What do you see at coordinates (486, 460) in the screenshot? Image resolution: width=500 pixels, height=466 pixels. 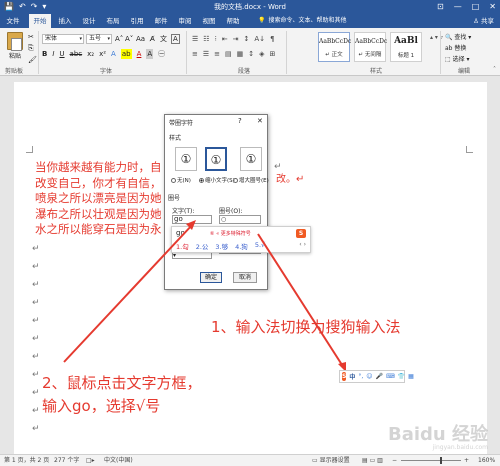 I see `zoom-level: 160%` at bounding box center [486, 460].